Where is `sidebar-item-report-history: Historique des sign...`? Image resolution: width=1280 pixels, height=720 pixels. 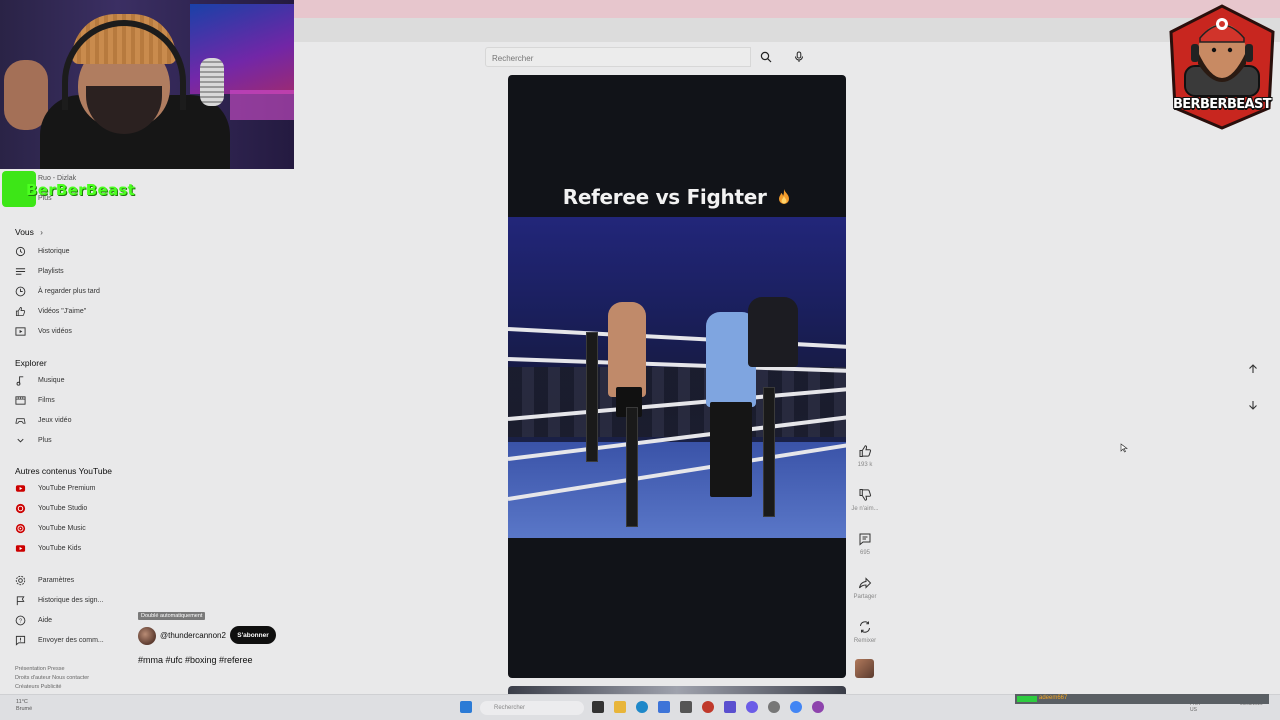 sidebar-item-report-history: Historique des sign... is located at coordinates (74, 600).